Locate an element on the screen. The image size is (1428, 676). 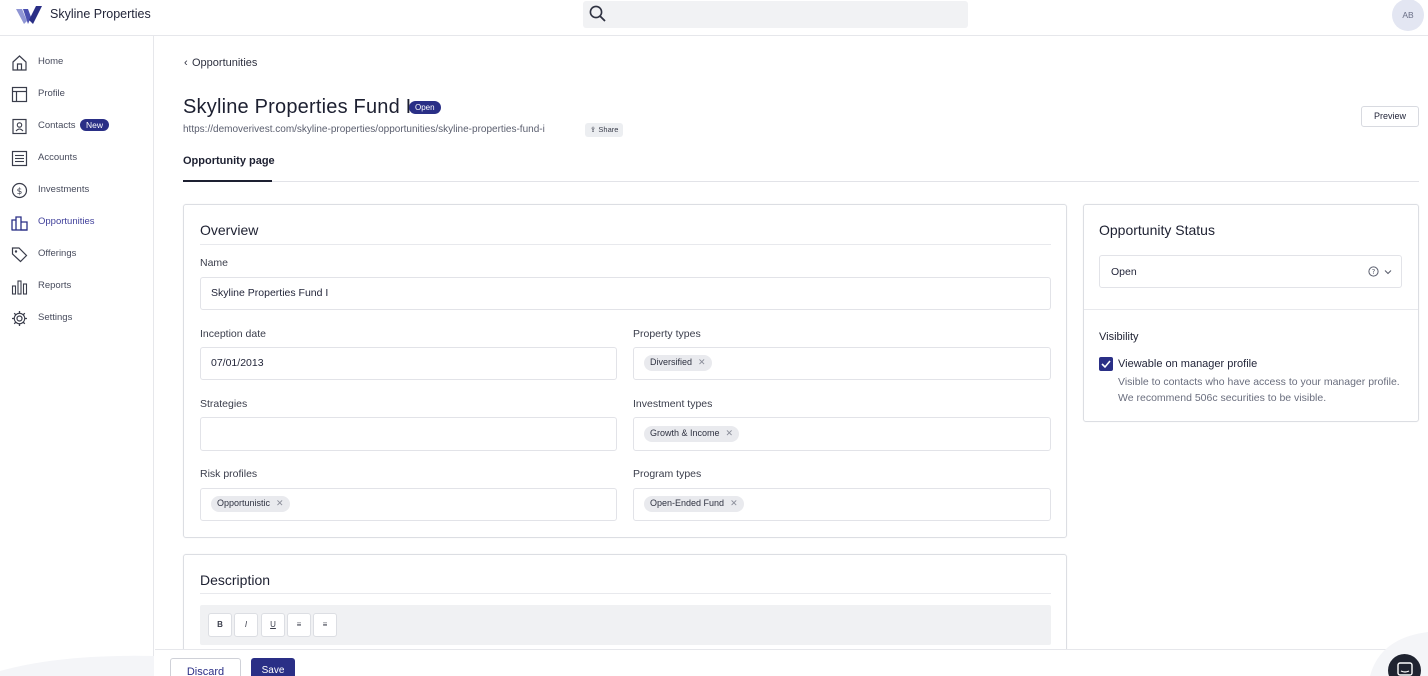
chip-label: Diversified is located at coordinates (671, 362).